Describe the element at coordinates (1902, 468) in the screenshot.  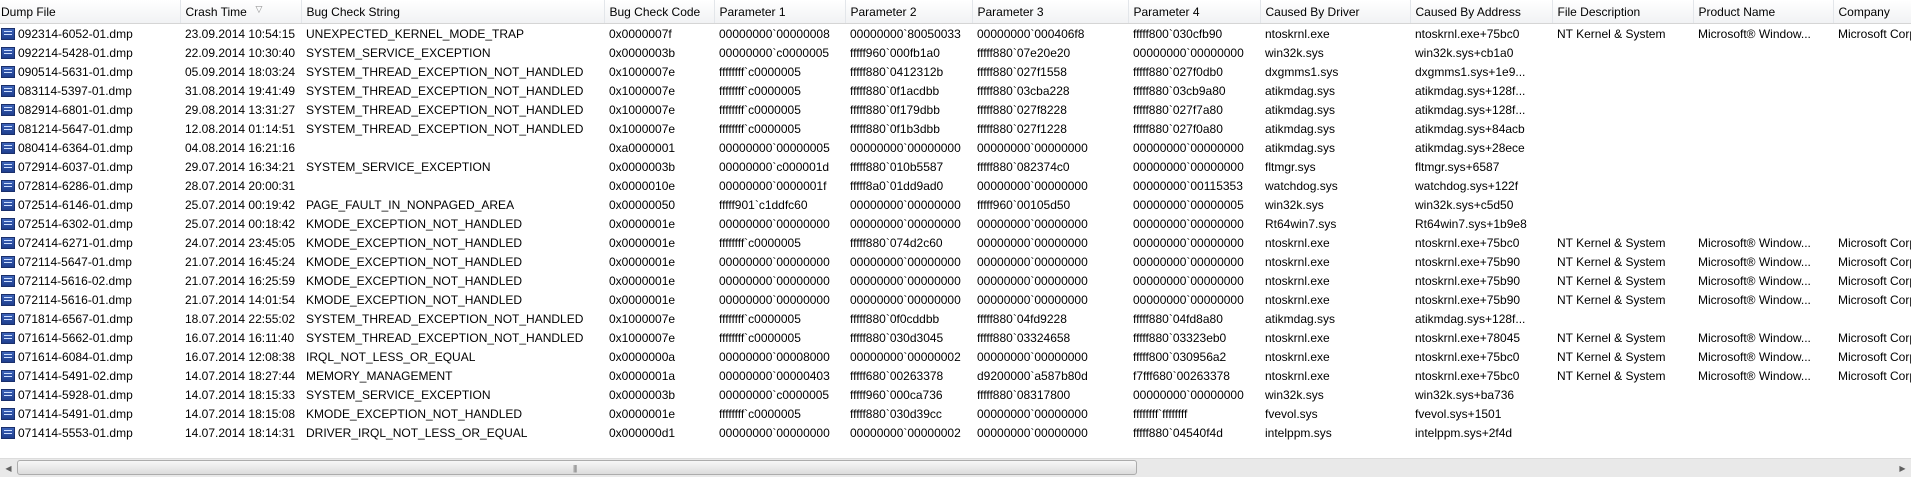
I see `scroll-right-icon: ▶` at that location.